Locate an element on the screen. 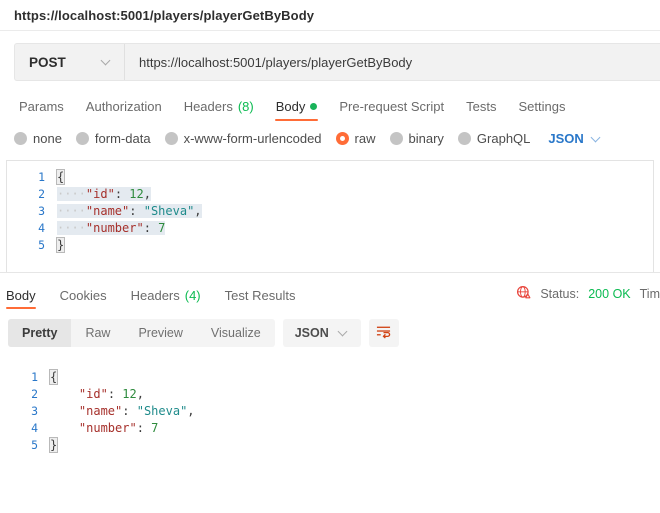 This screenshot has height=513, width=660. http-method-selector: POST is located at coordinates (70, 62).